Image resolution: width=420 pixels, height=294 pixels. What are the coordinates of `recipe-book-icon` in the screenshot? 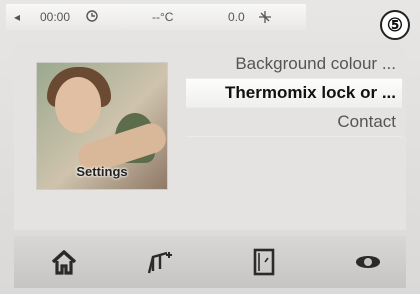 It's located at (264, 262).